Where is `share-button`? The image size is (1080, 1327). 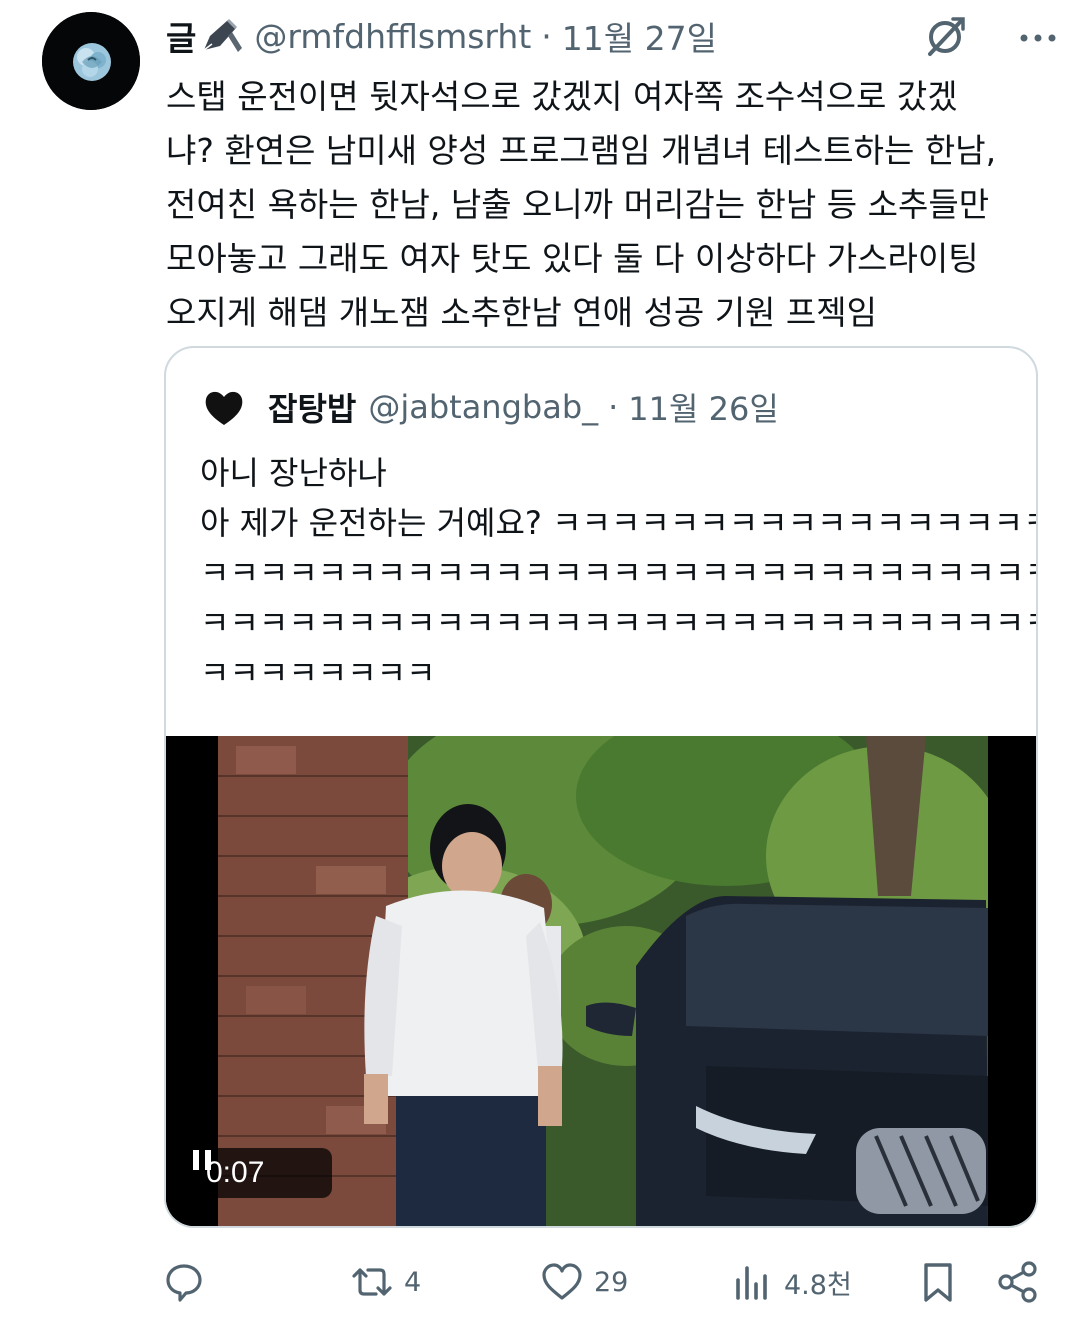
share-button is located at coordinates (1018, 1282).